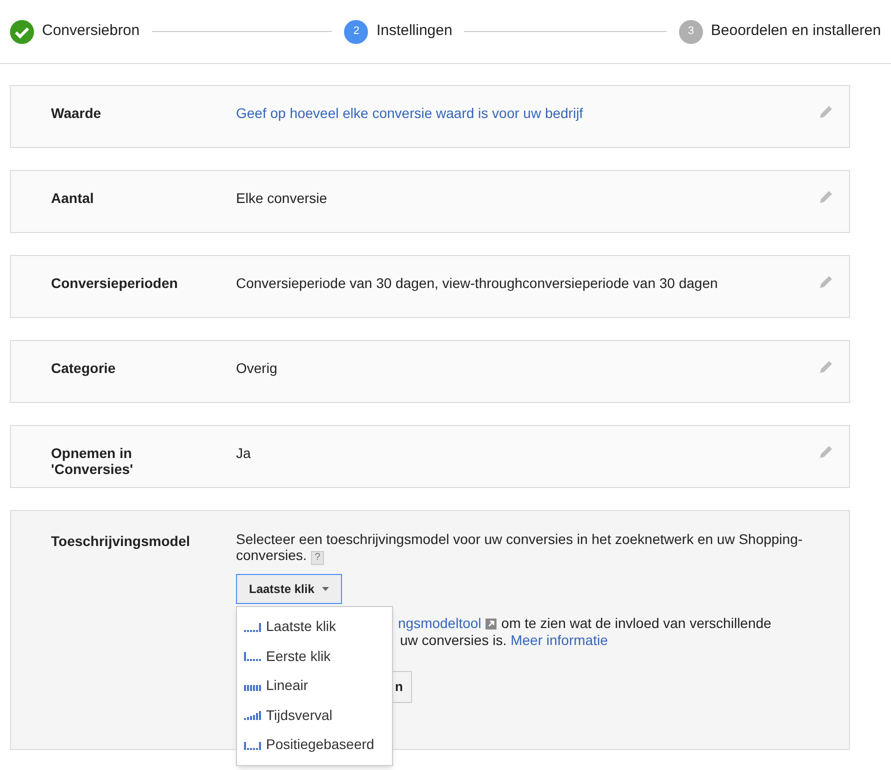 This screenshot has width=891, height=770. Describe the element at coordinates (76, 113) in the screenshot. I see `setting-label: Waarde` at that location.